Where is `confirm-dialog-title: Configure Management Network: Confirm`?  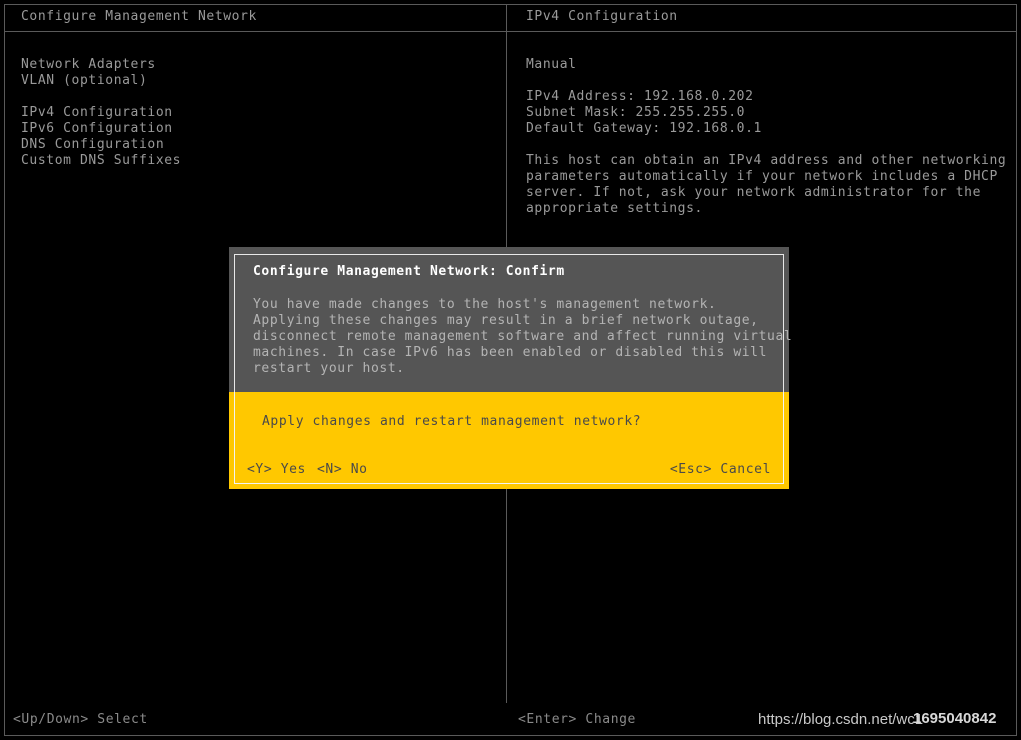
confirm-dialog-title: Configure Management Network: Confirm is located at coordinates (409, 271).